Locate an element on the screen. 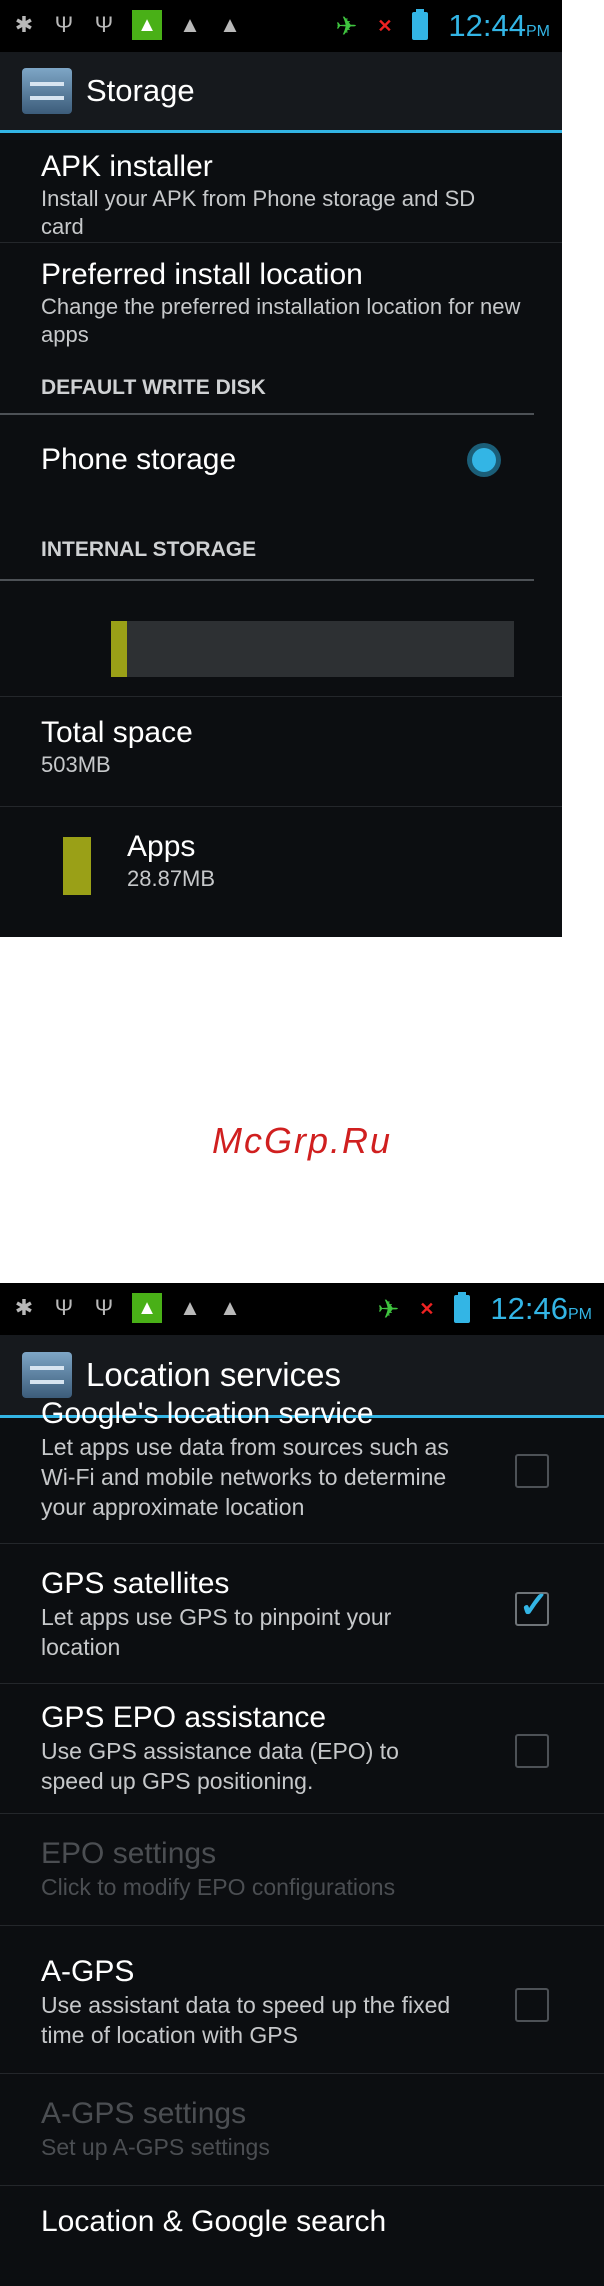  gps-satellites-checkbox: ✓ is located at coordinates (532, 1605).